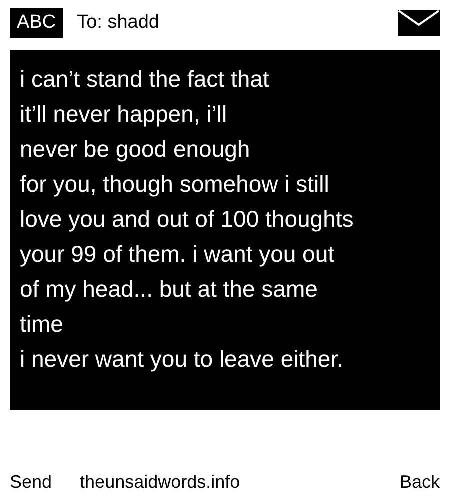  Describe the element at coordinates (42, 324) in the screenshot. I see `message-line: time` at that location.